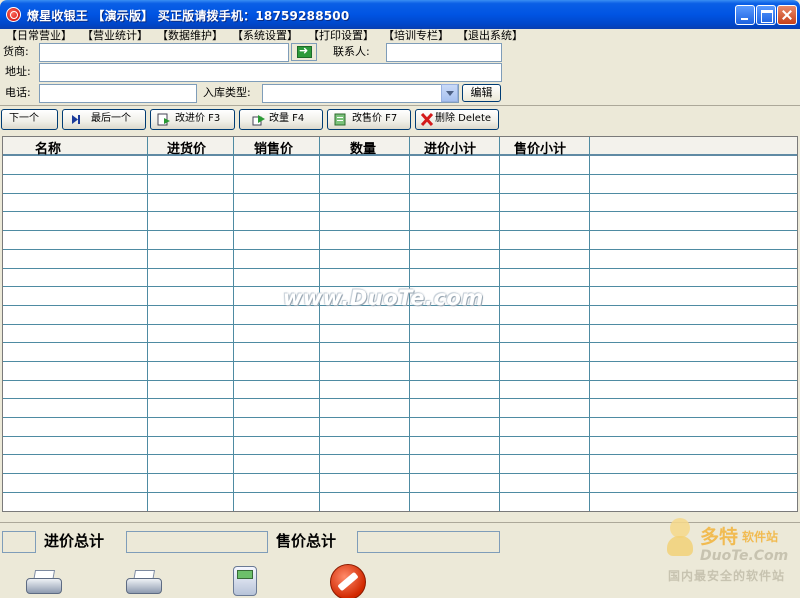 This screenshot has height=598, width=800. I want to click on last-button: 最后一个, so click(104, 119).